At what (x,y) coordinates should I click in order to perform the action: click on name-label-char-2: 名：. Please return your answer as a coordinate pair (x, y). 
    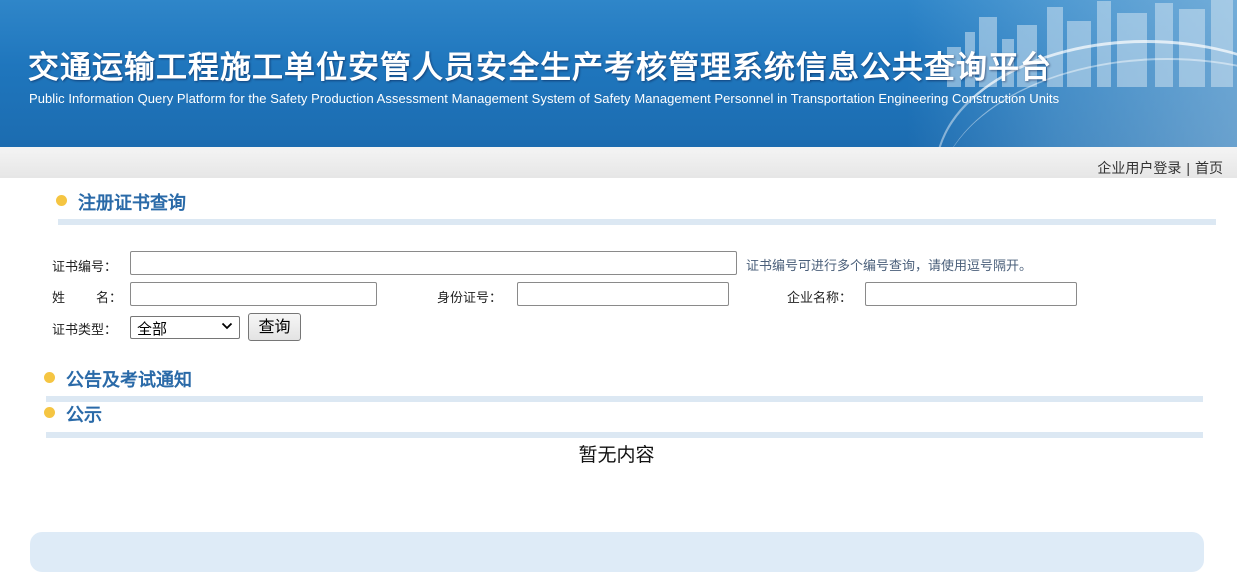
    Looking at the image, I should click on (109, 298).